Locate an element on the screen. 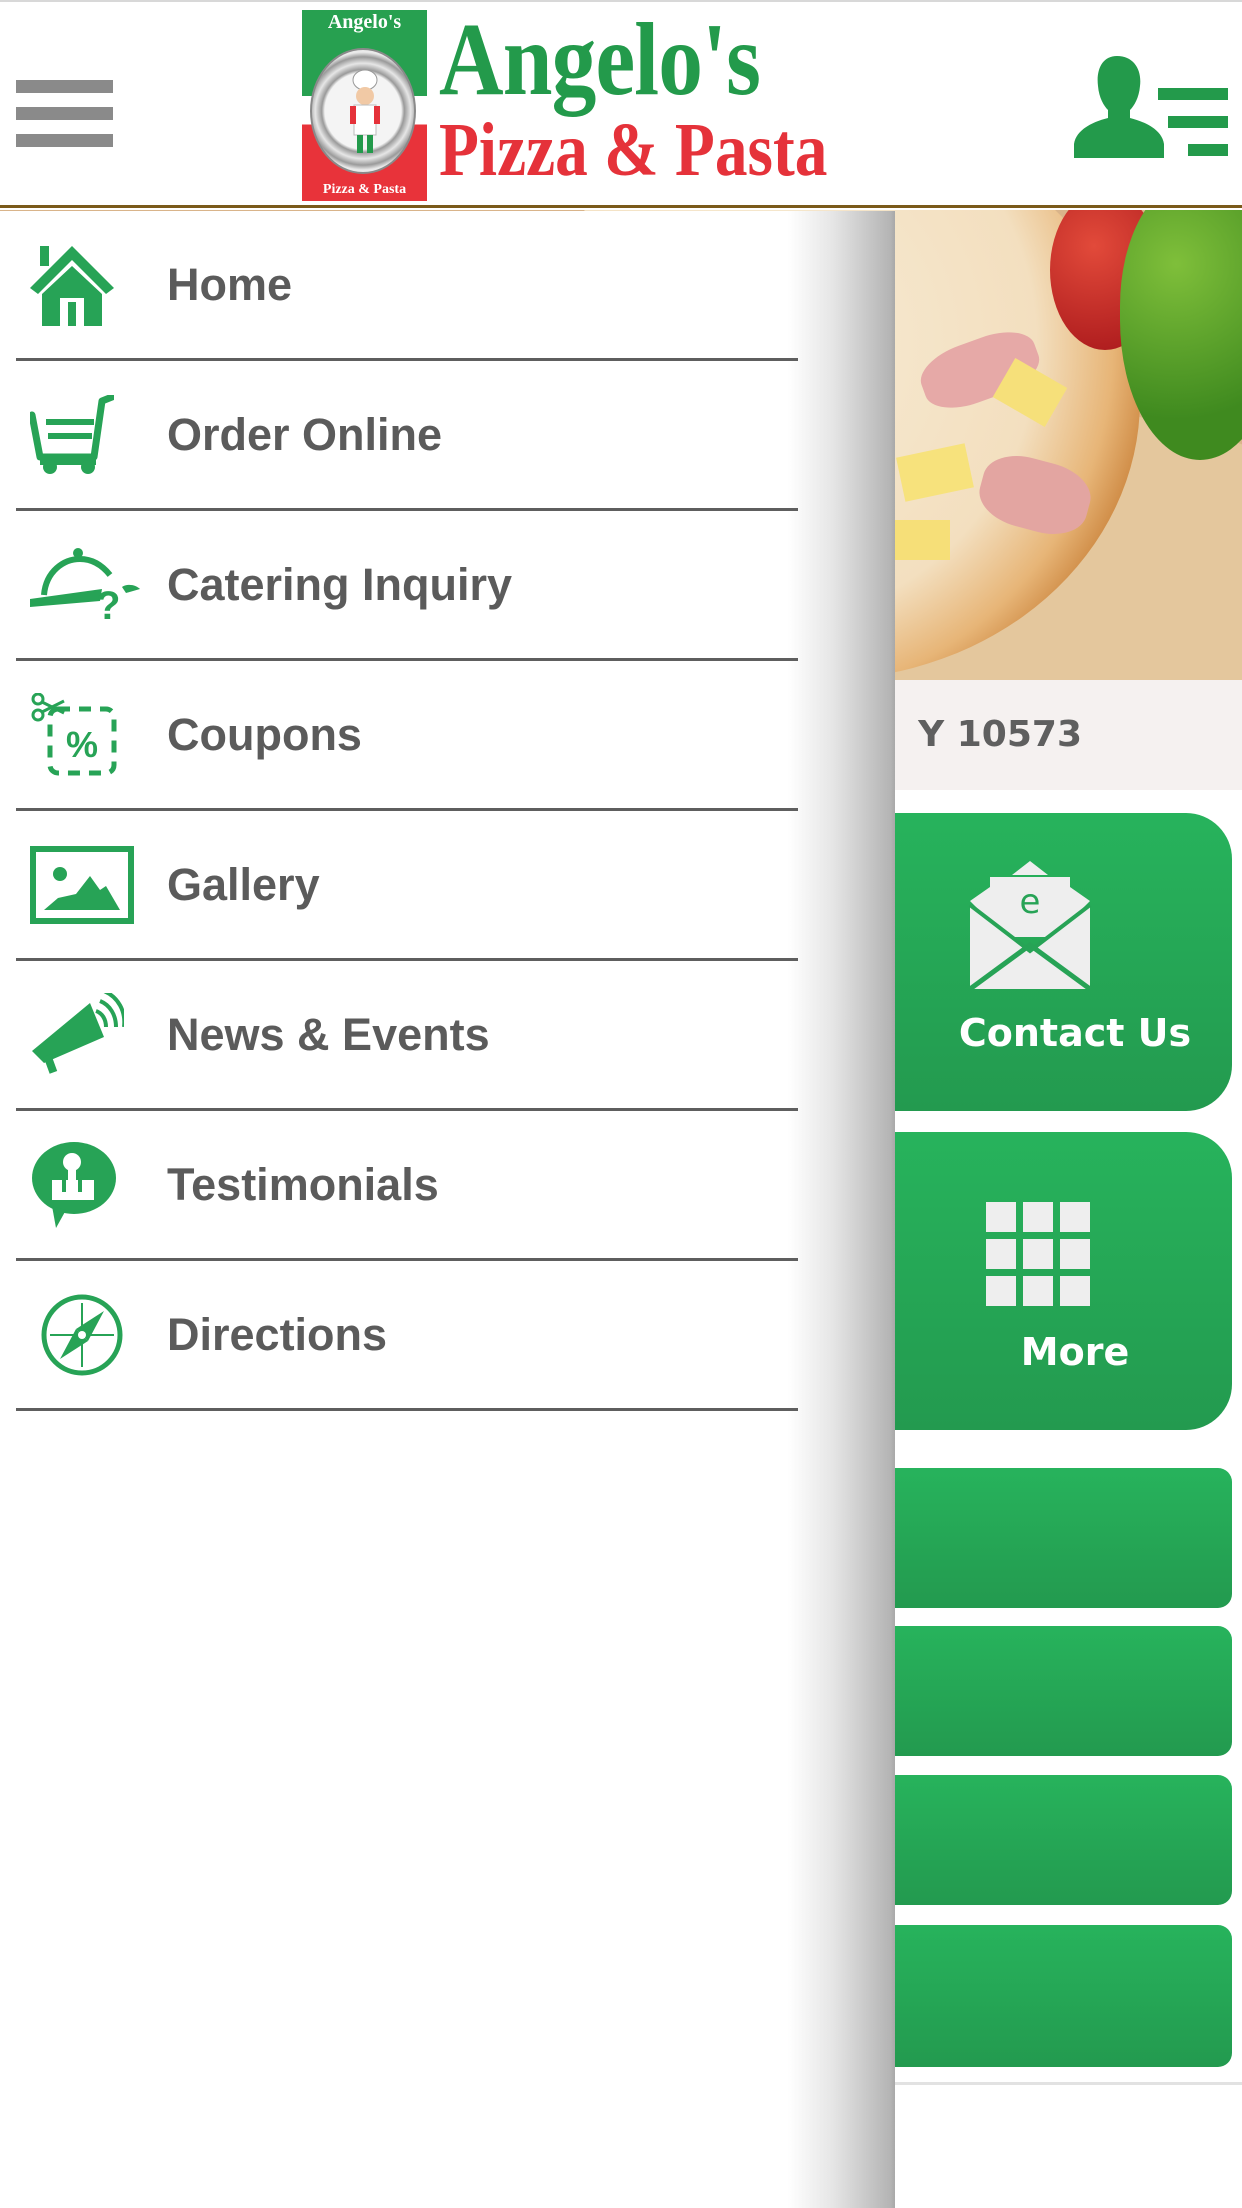 The width and height of the screenshot is (1242, 2208). logo-badge: Angelo's Pizza & Pasta is located at coordinates (364, 105).